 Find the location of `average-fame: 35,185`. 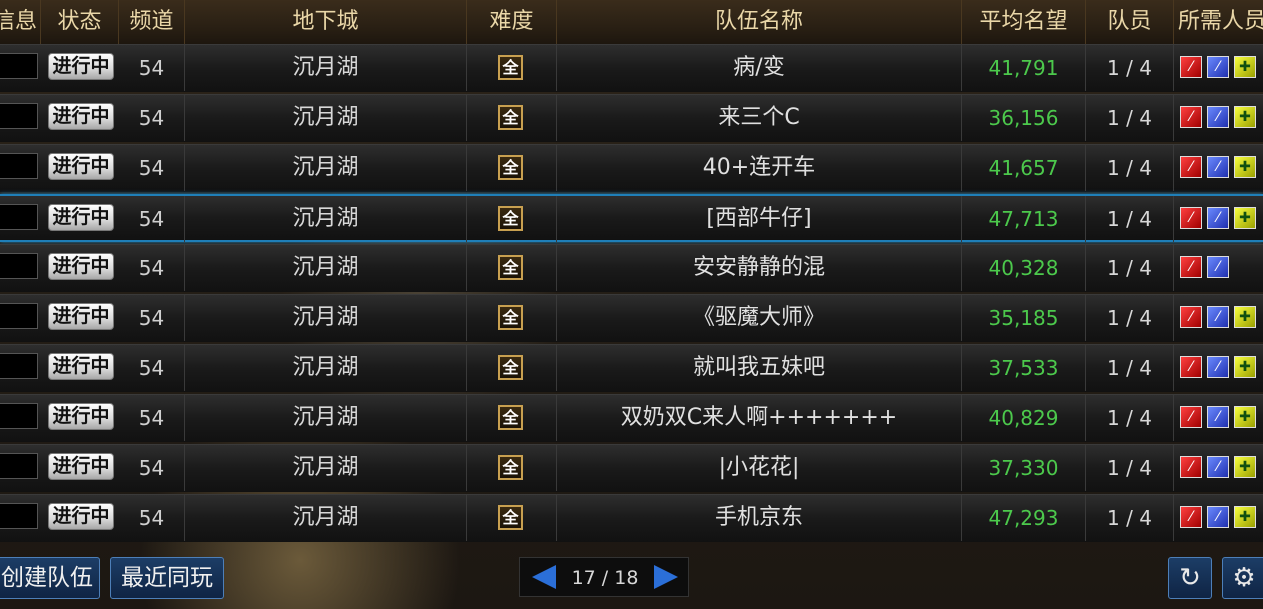

average-fame: 35,185 is located at coordinates (1024, 318).